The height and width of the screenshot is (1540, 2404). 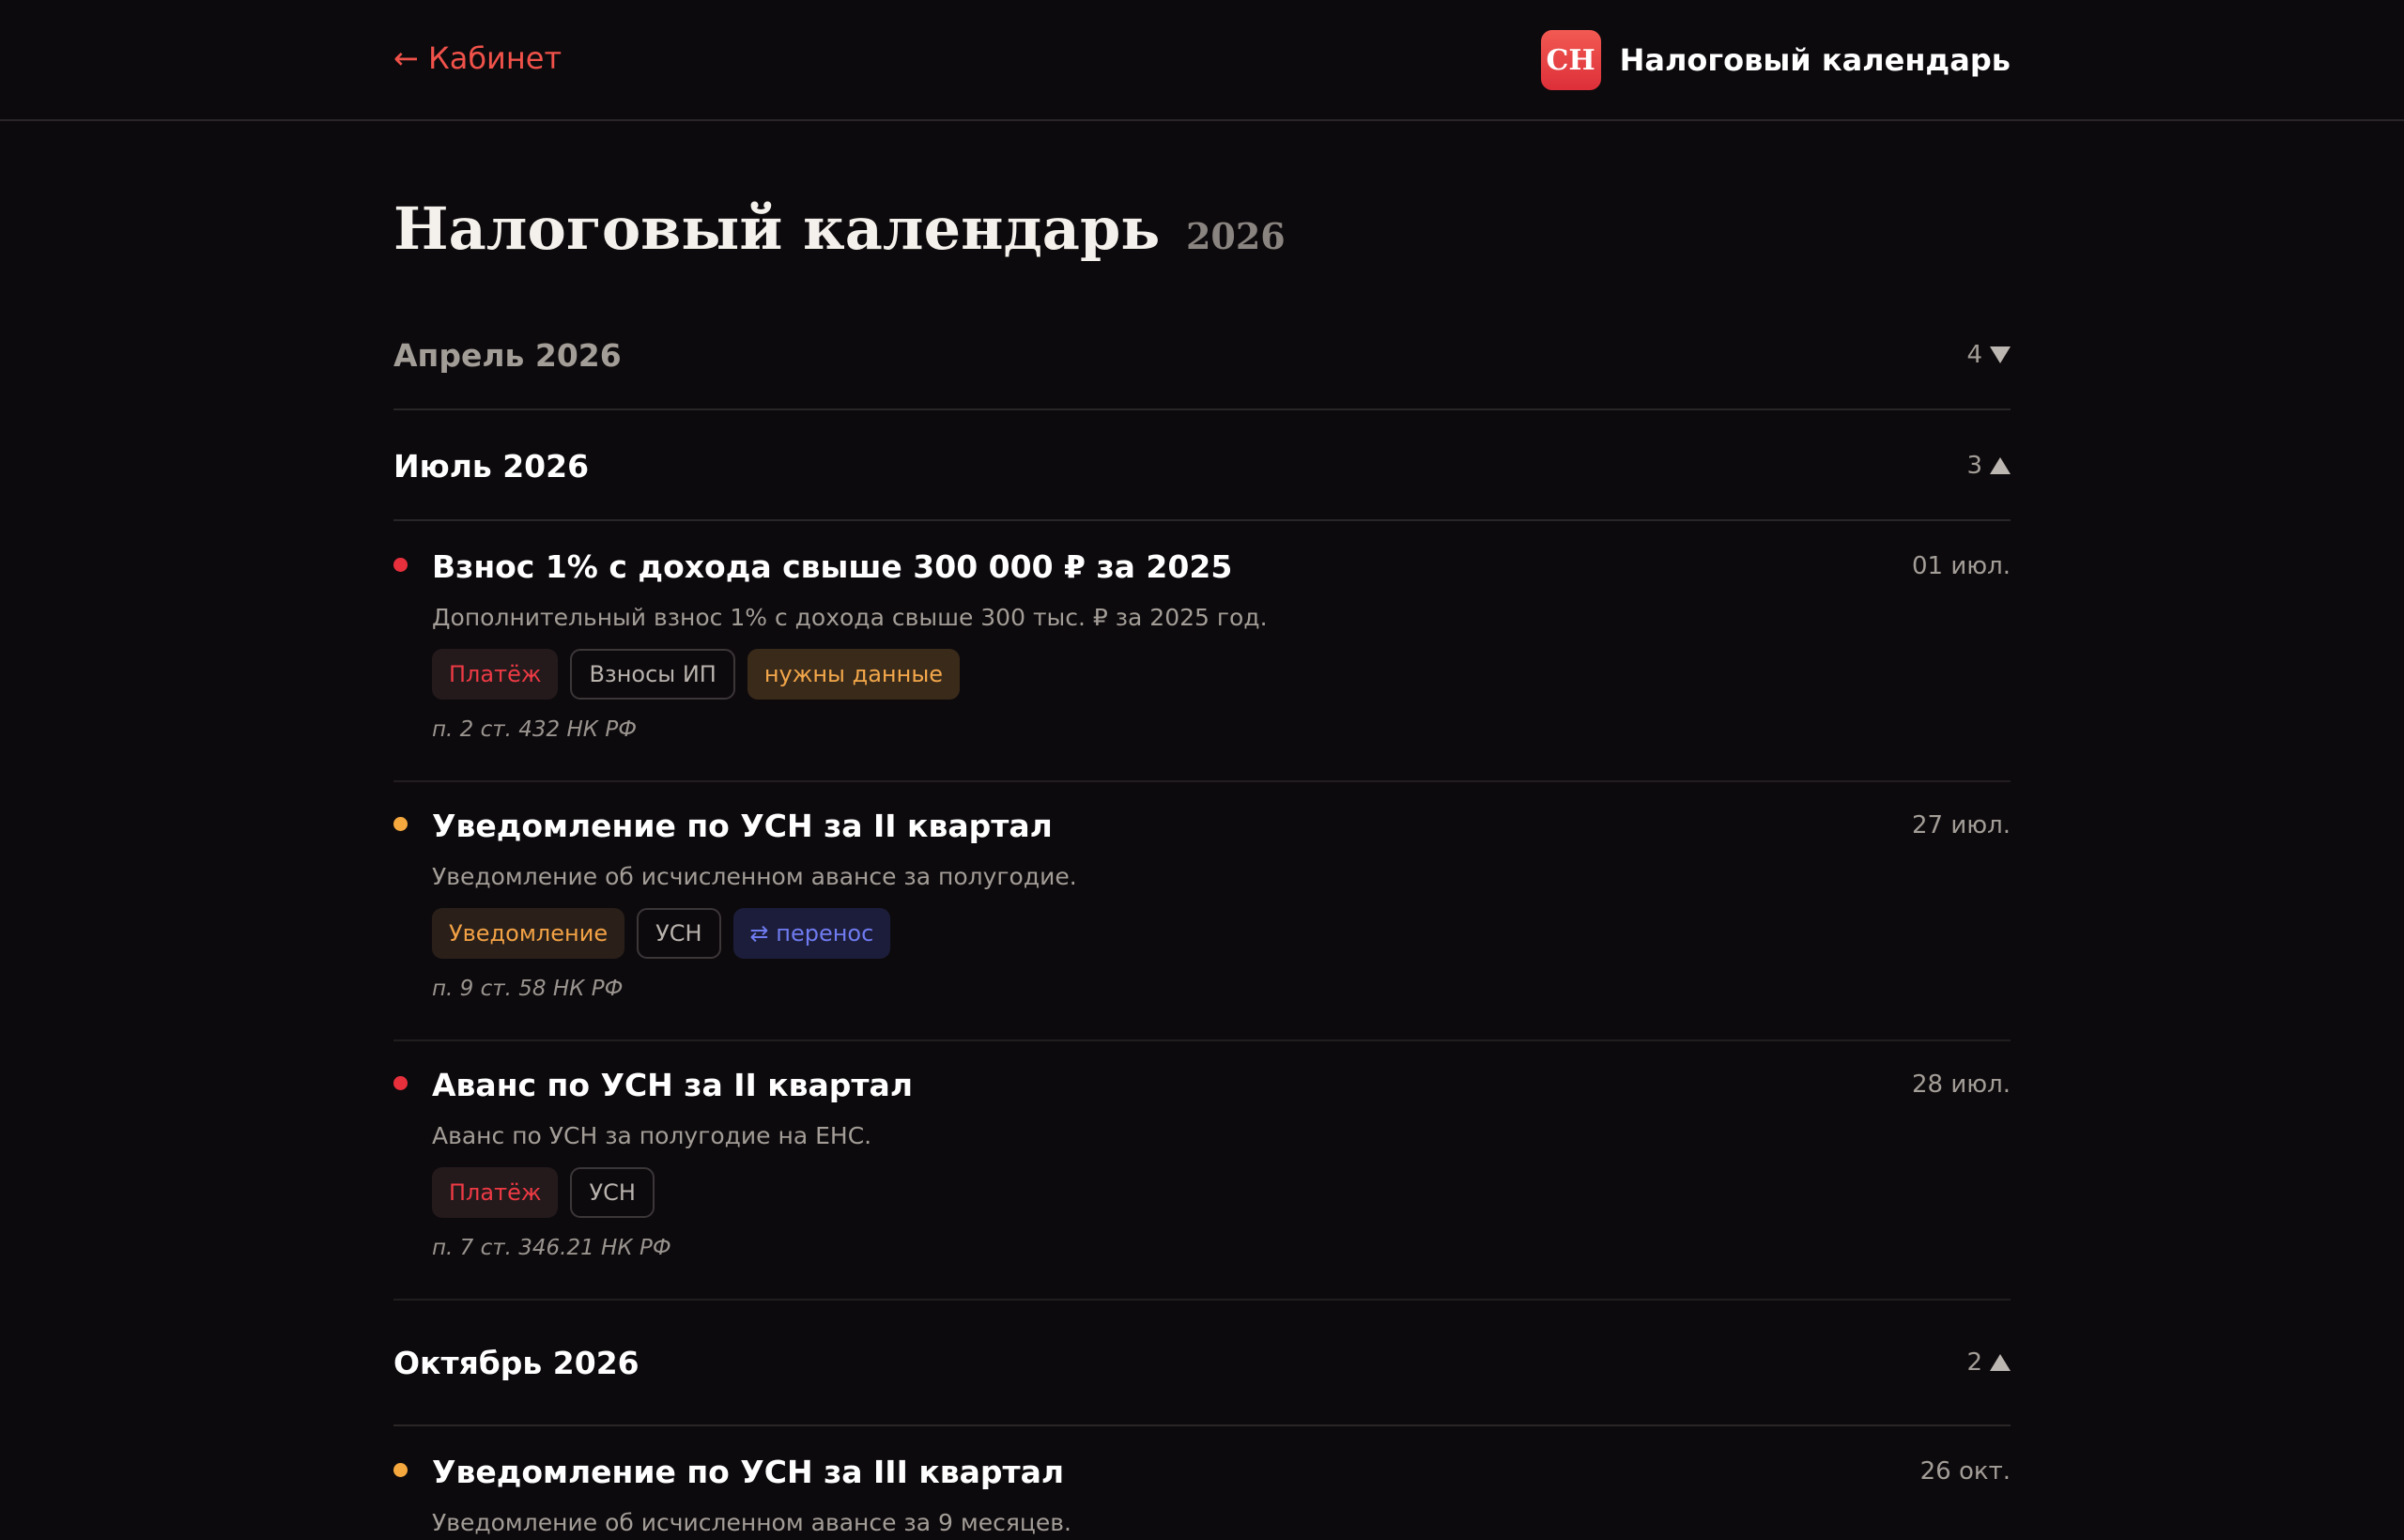 I want to click on page-year: 2026, so click(x=1235, y=236).